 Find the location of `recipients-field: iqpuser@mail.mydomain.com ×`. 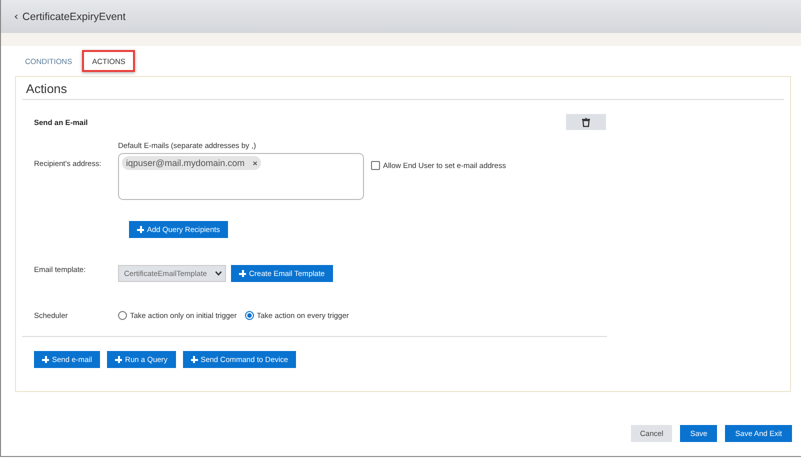

recipients-field: iqpuser@mail.mydomain.com × is located at coordinates (241, 176).